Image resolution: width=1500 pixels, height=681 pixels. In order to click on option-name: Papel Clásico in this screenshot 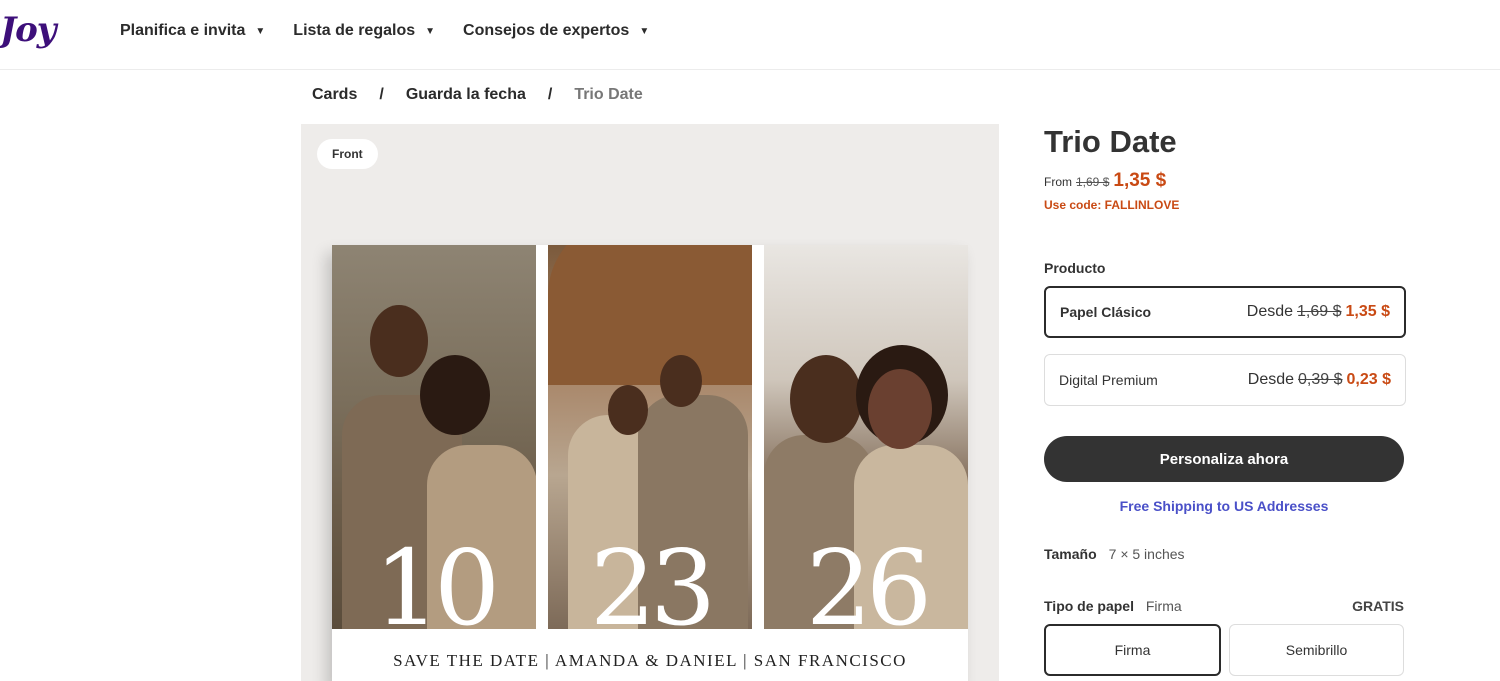, I will do `click(1106, 312)`.